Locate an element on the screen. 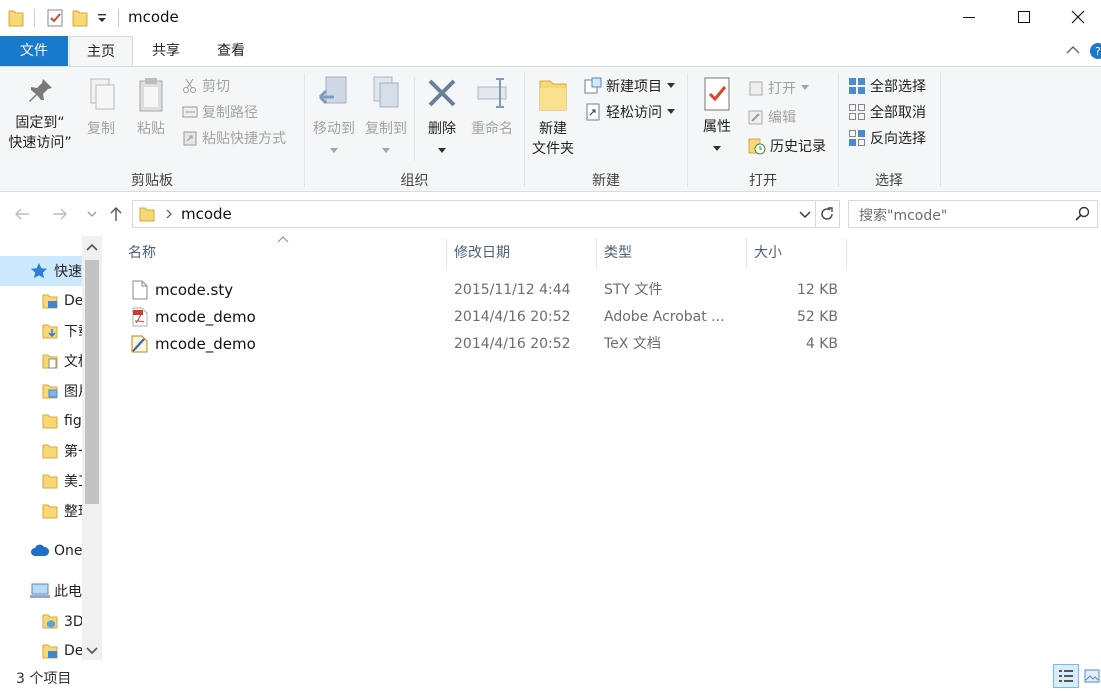 This screenshot has width=1101, height=691. copy-to-button: 复制到 is located at coordinates (386, 117).